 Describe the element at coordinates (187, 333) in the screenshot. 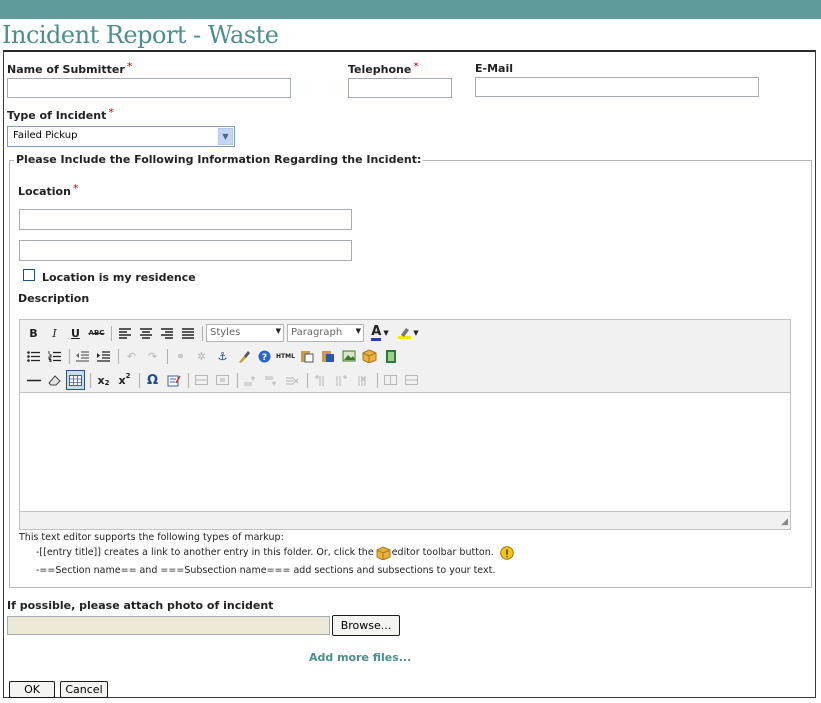

I see `align-justify-icon` at that location.